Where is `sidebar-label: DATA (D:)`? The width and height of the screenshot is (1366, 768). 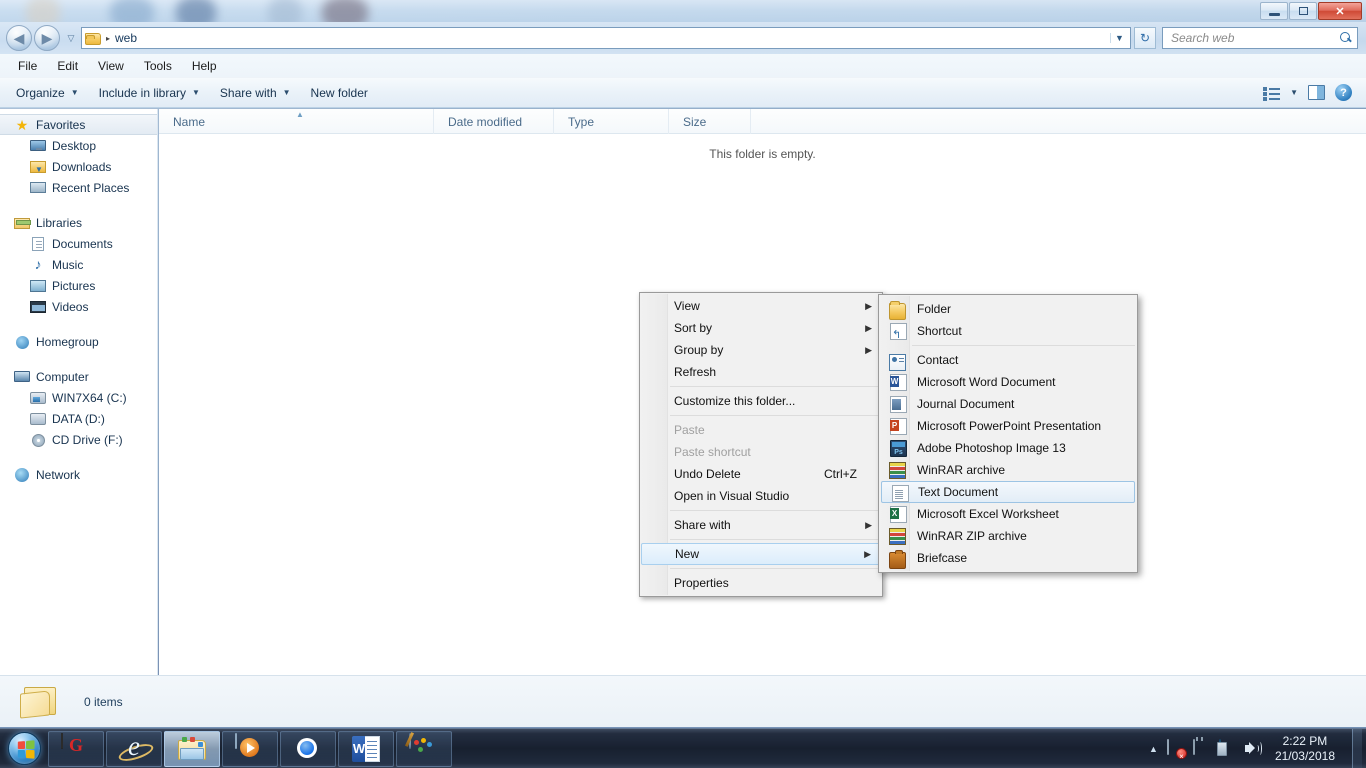
sidebar-label: DATA (D:) is located at coordinates (78, 418).